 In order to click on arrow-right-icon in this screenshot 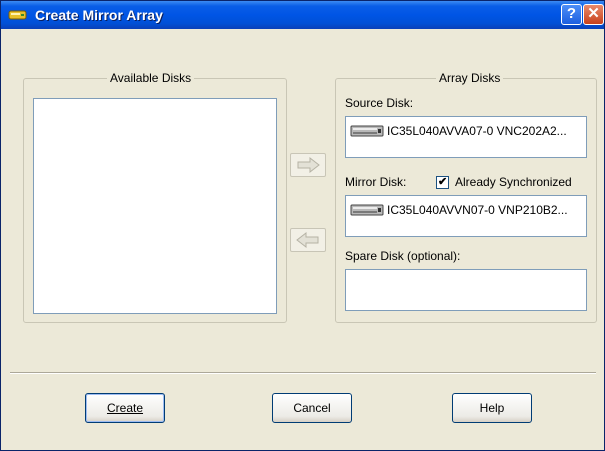, I will do `click(308, 165)`.